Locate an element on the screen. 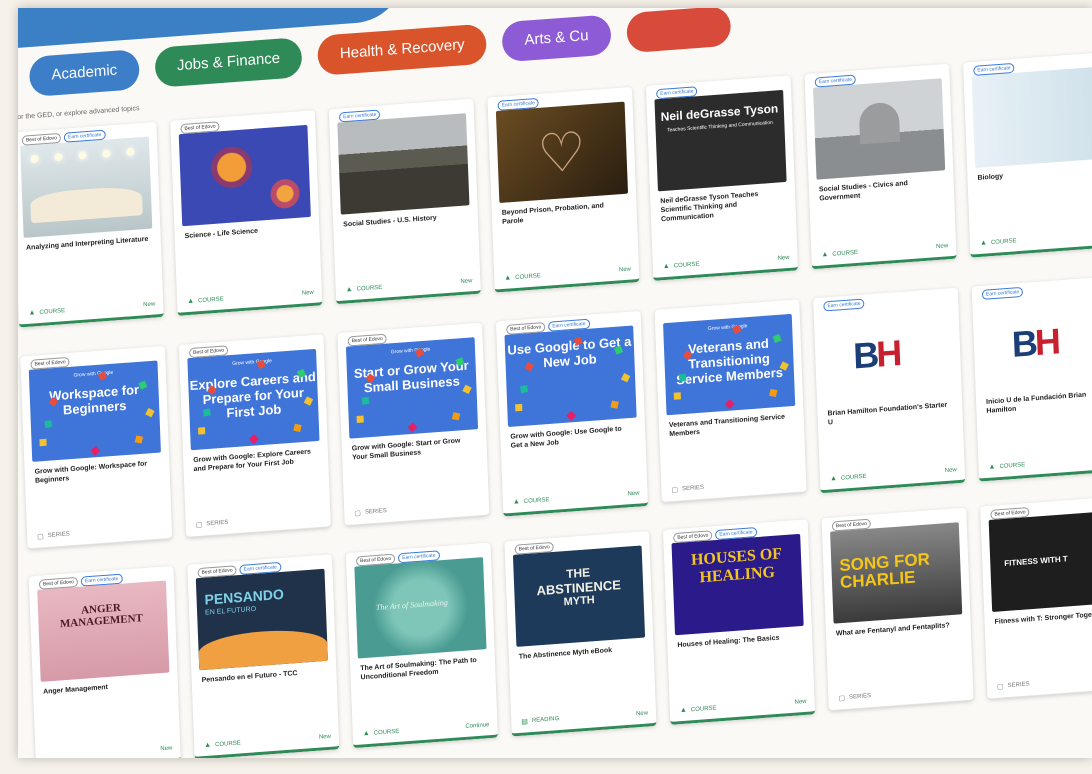  thumbnail-image: PENSANDO EN EL FUTURO is located at coordinates (261, 619).